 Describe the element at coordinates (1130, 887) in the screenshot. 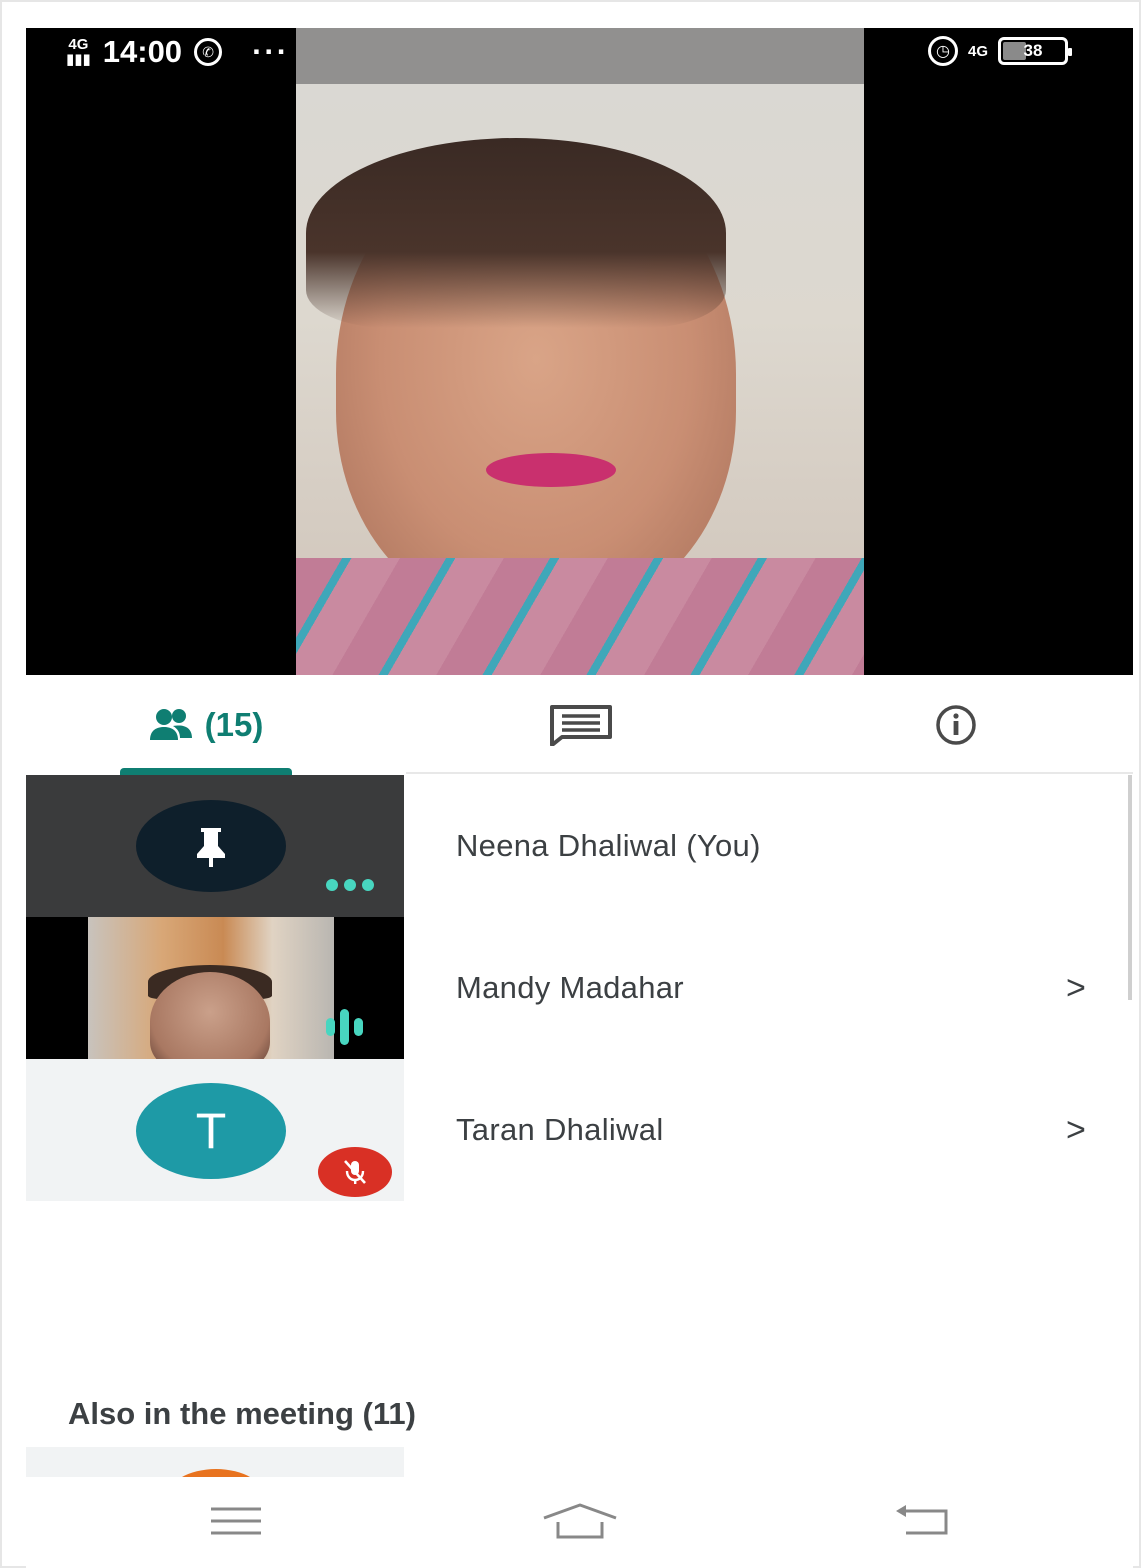

I see `scrollbar` at that location.